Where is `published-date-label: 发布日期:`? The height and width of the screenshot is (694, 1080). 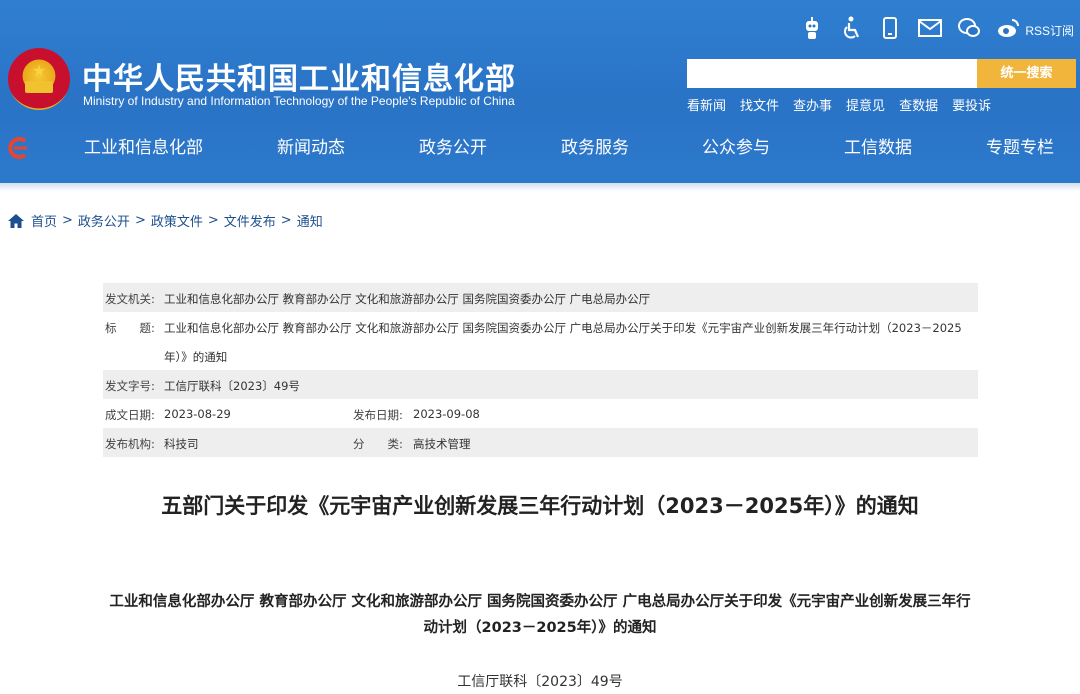 published-date-label: 发布日期: is located at coordinates (378, 415).